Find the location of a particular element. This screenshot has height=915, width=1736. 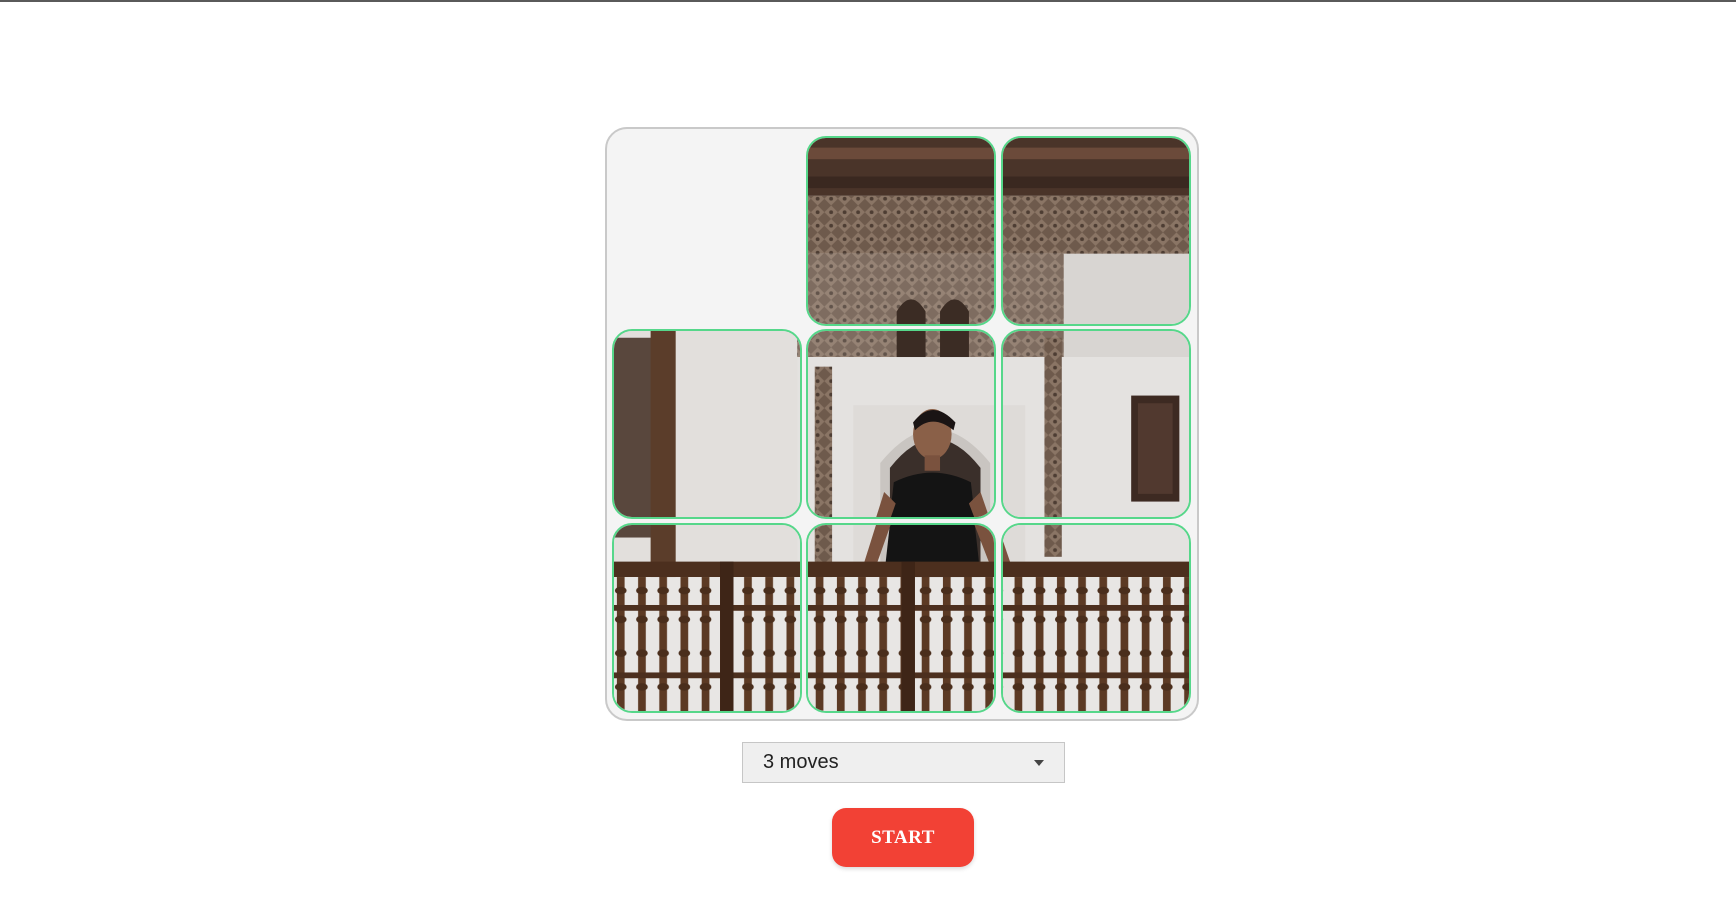

start-button: START is located at coordinates (903, 837).